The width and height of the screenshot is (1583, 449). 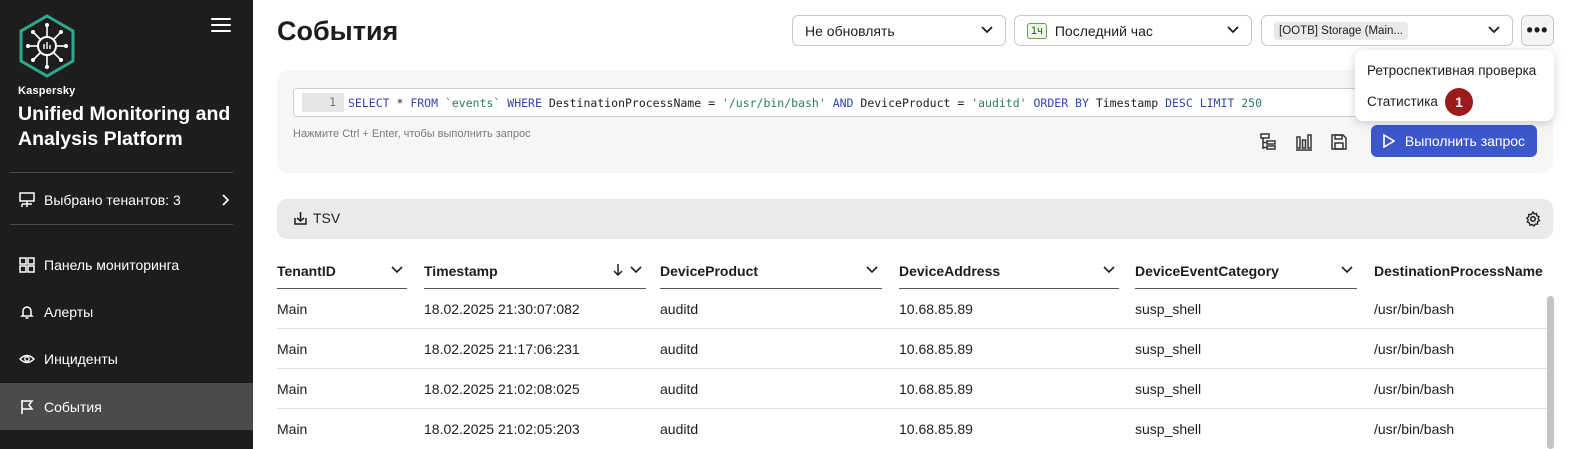 I want to click on period-badge: 1ч, so click(x=1037, y=30).